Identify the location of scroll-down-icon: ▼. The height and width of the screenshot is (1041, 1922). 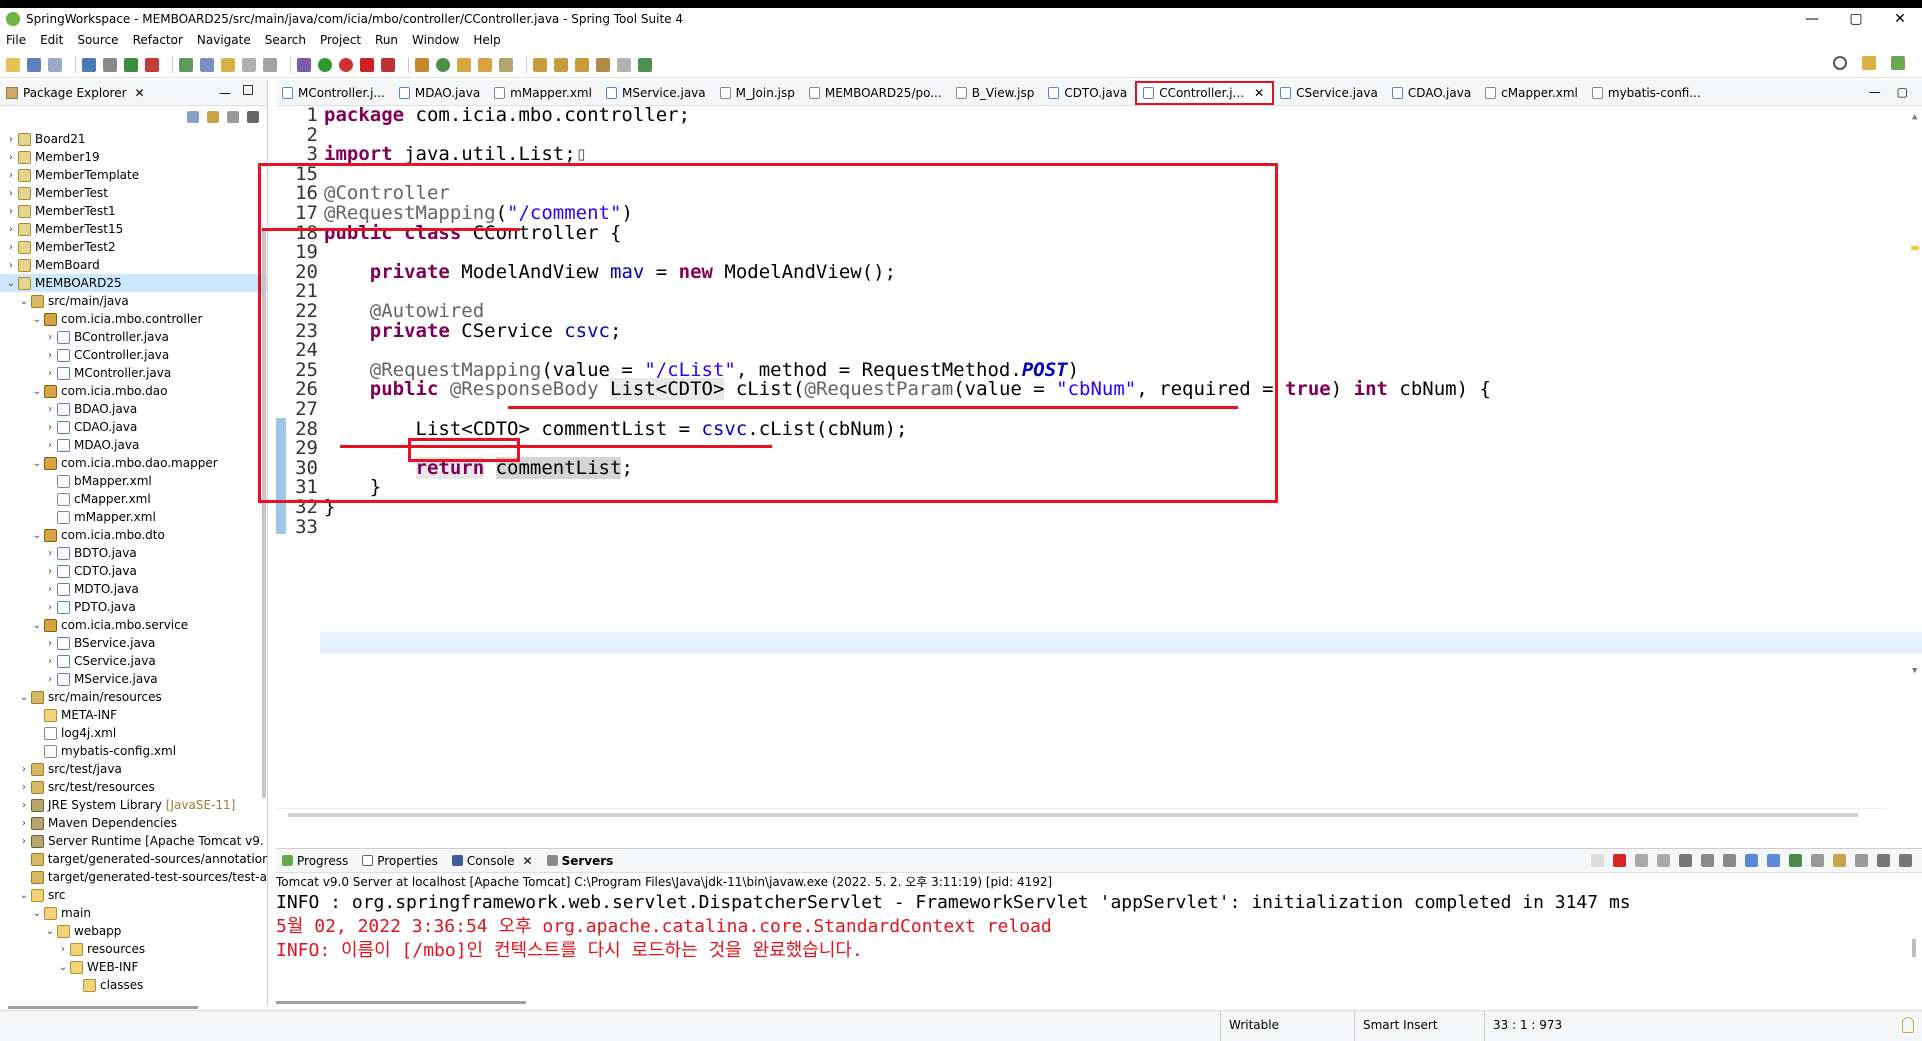
(1914, 671).